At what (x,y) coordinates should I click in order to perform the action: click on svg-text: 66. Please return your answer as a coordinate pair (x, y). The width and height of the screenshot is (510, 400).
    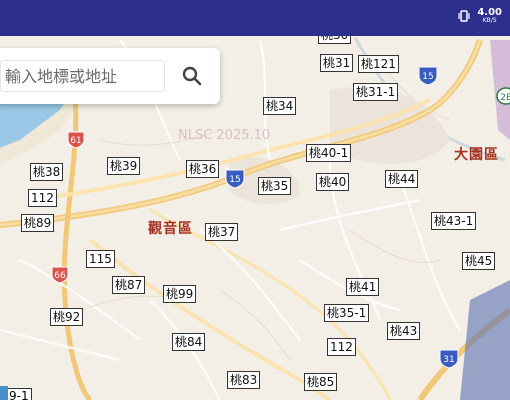
    Looking at the image, I should click on (60, 276).